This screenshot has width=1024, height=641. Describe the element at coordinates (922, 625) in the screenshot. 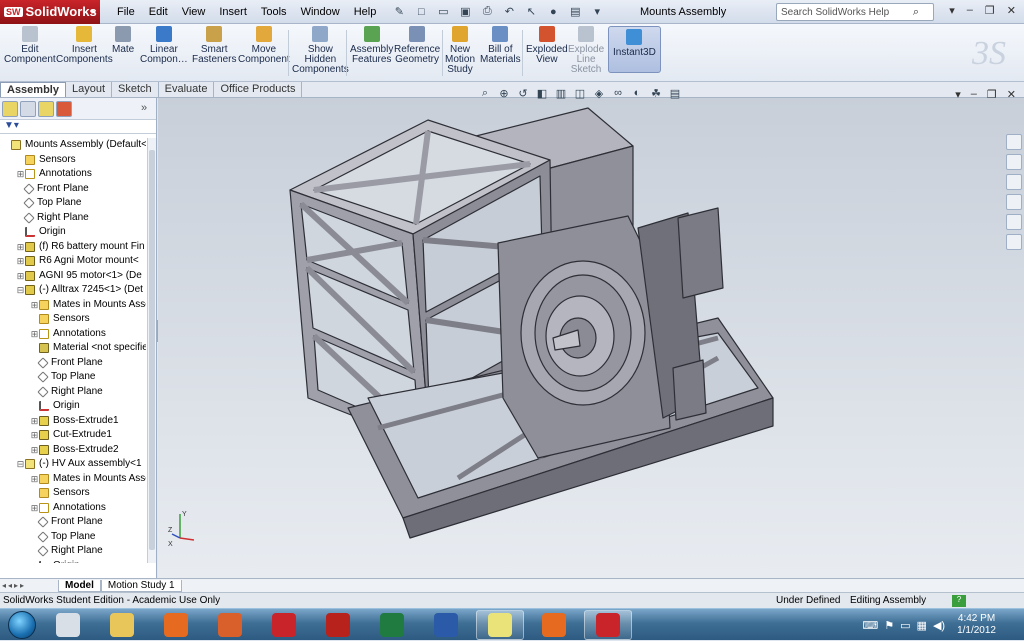

I see `network-icon: ▦` at that location.